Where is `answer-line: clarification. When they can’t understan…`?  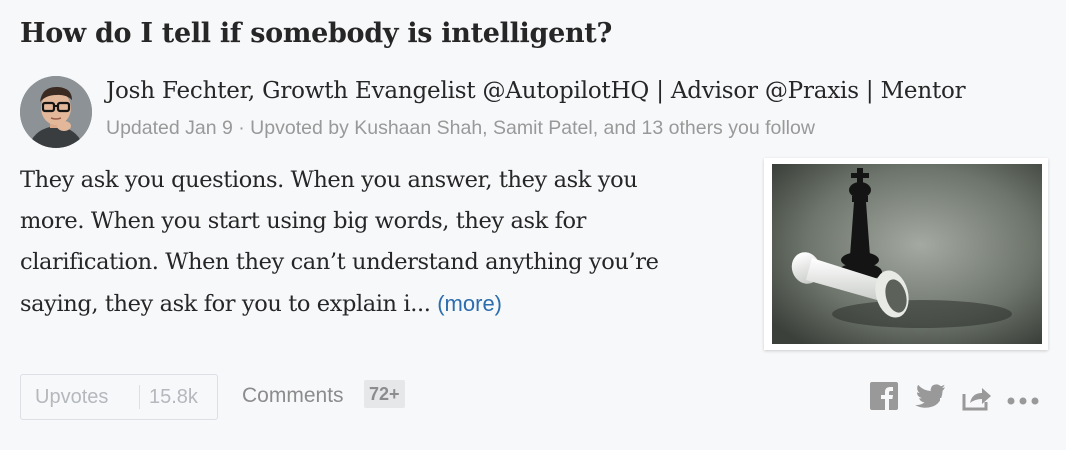
answer-line: clarification. When they can’t understan… is located at coordinates (339, 262).